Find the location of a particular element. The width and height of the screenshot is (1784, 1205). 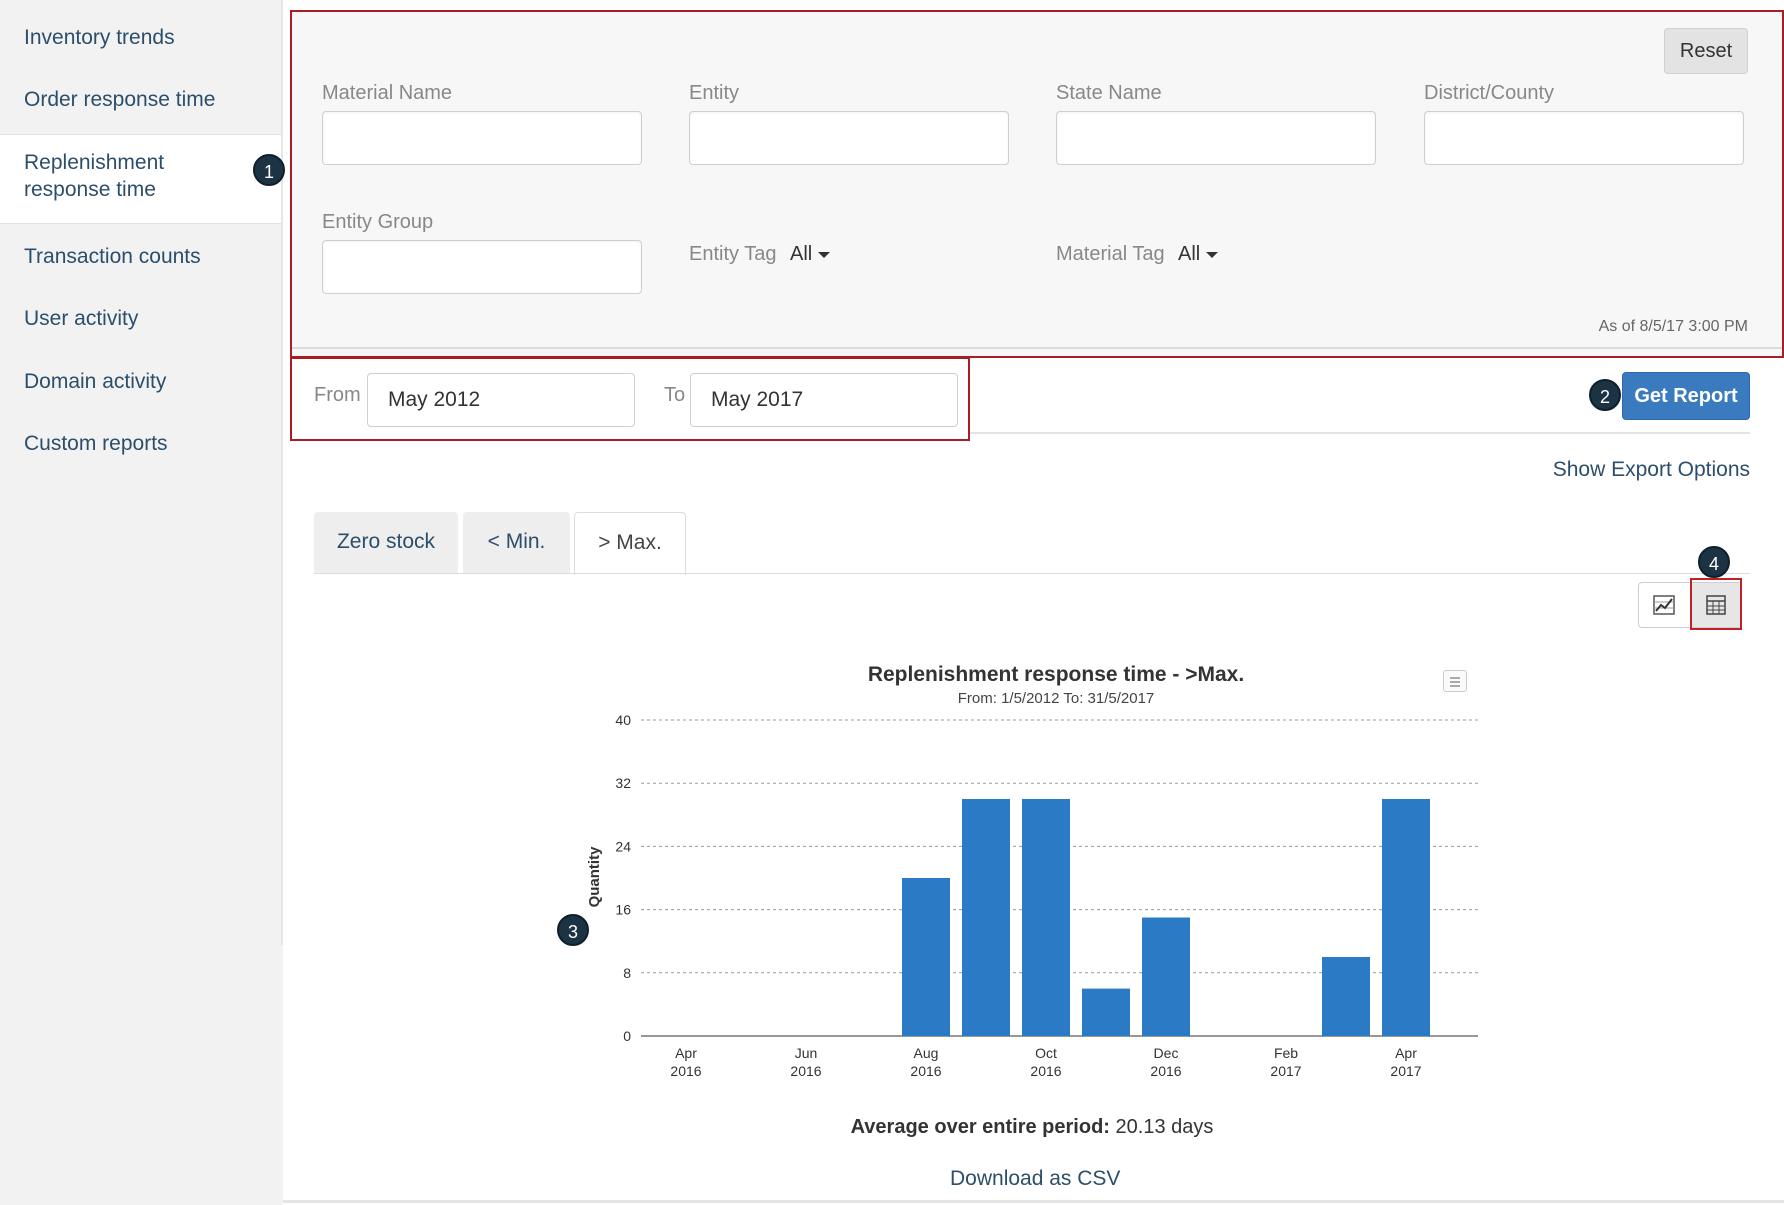

from-label: From is located at coordinates (337, 395).